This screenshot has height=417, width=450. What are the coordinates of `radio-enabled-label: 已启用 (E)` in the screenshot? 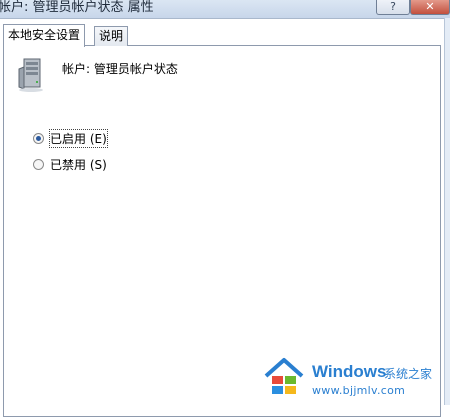 It's located at (78, 138).